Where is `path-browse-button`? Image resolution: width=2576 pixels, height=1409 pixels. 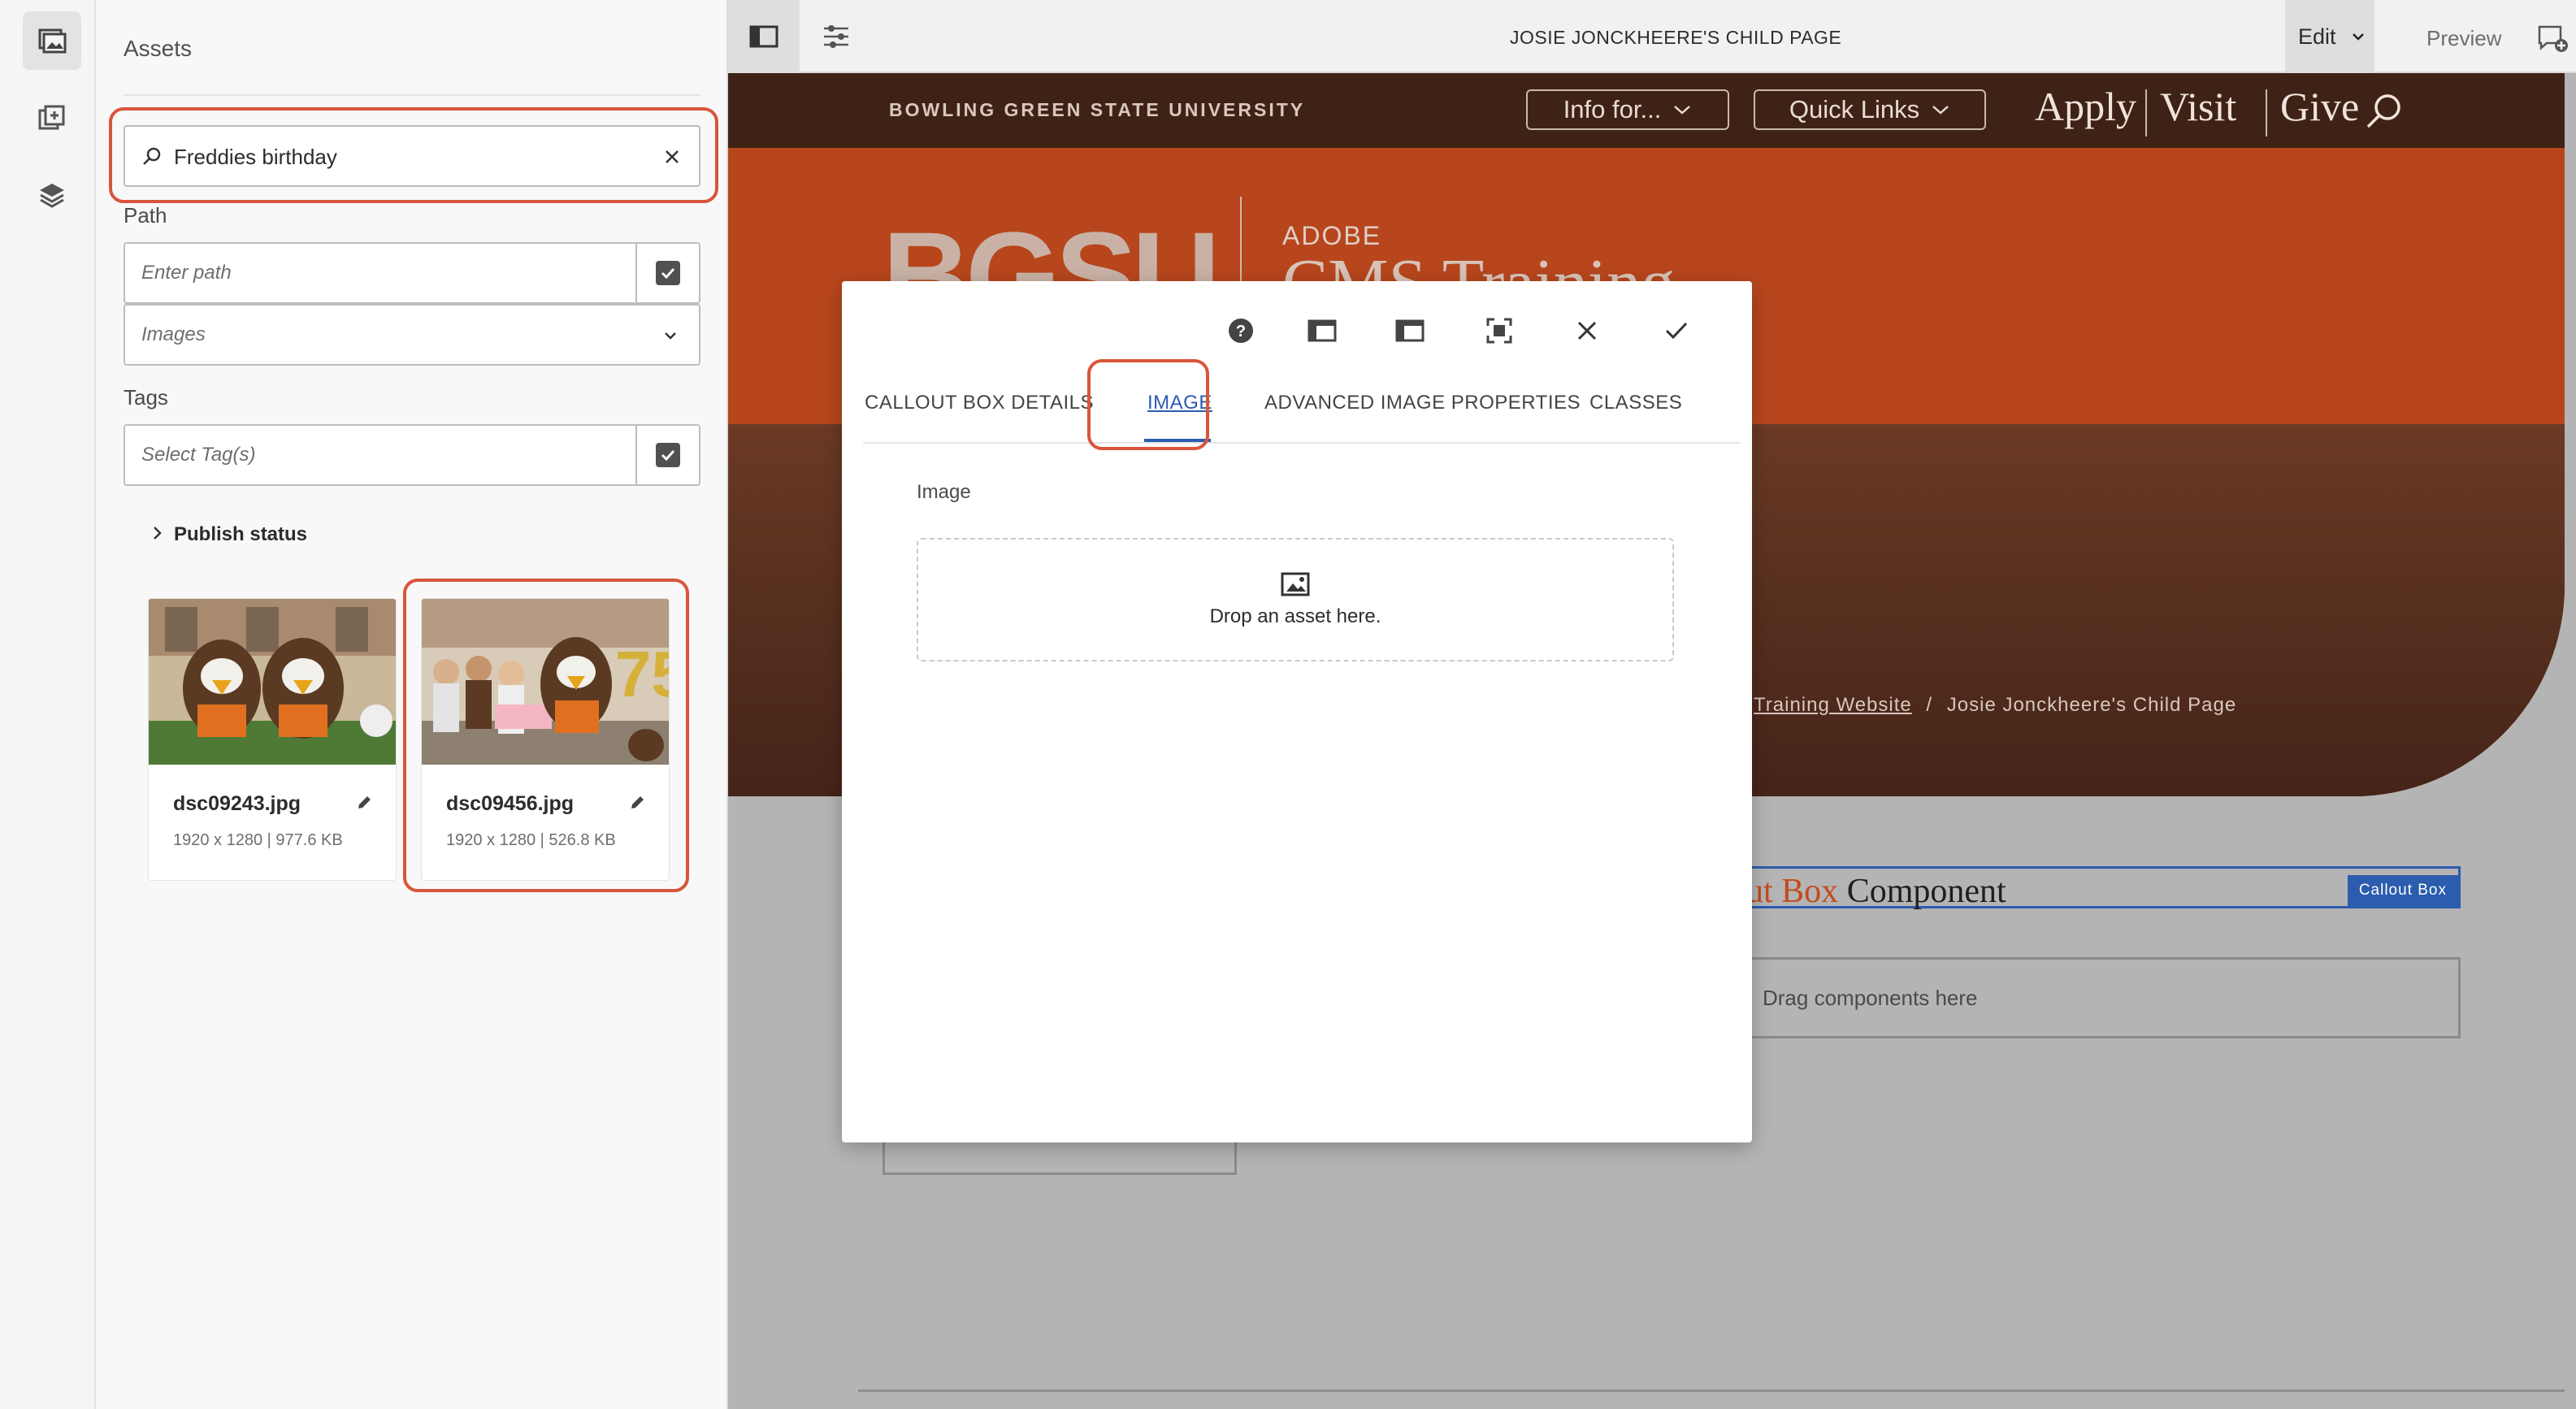 path-browse-button is located at coordinates (667, 273).